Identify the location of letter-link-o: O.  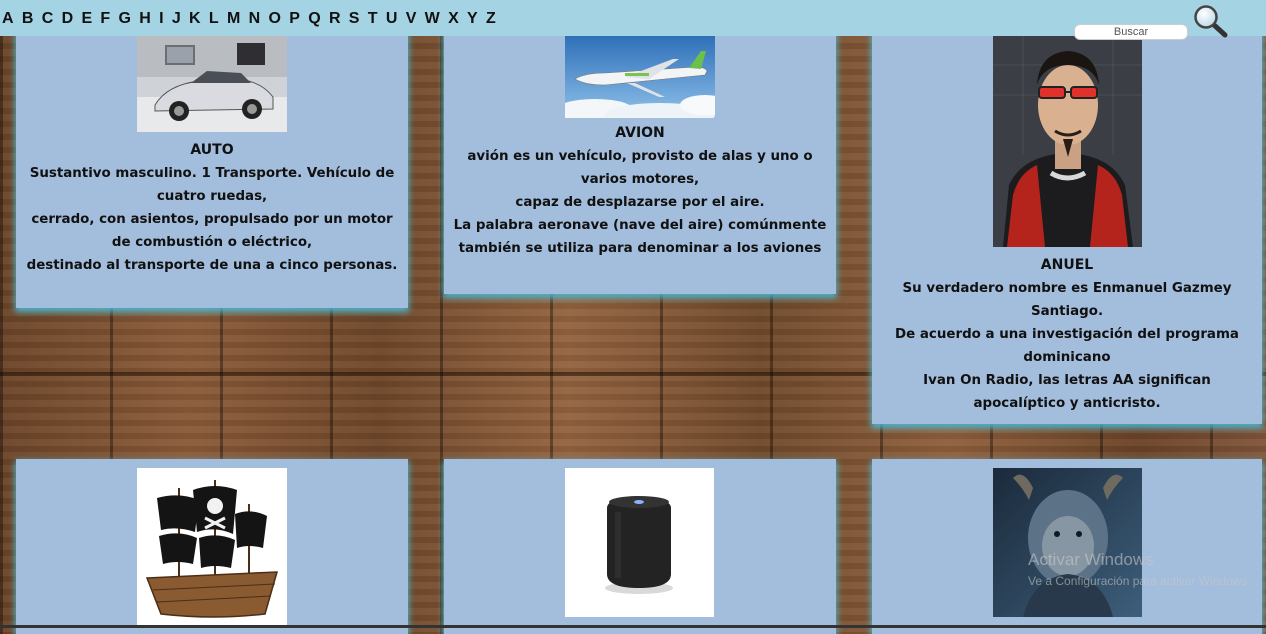
(274, 19).